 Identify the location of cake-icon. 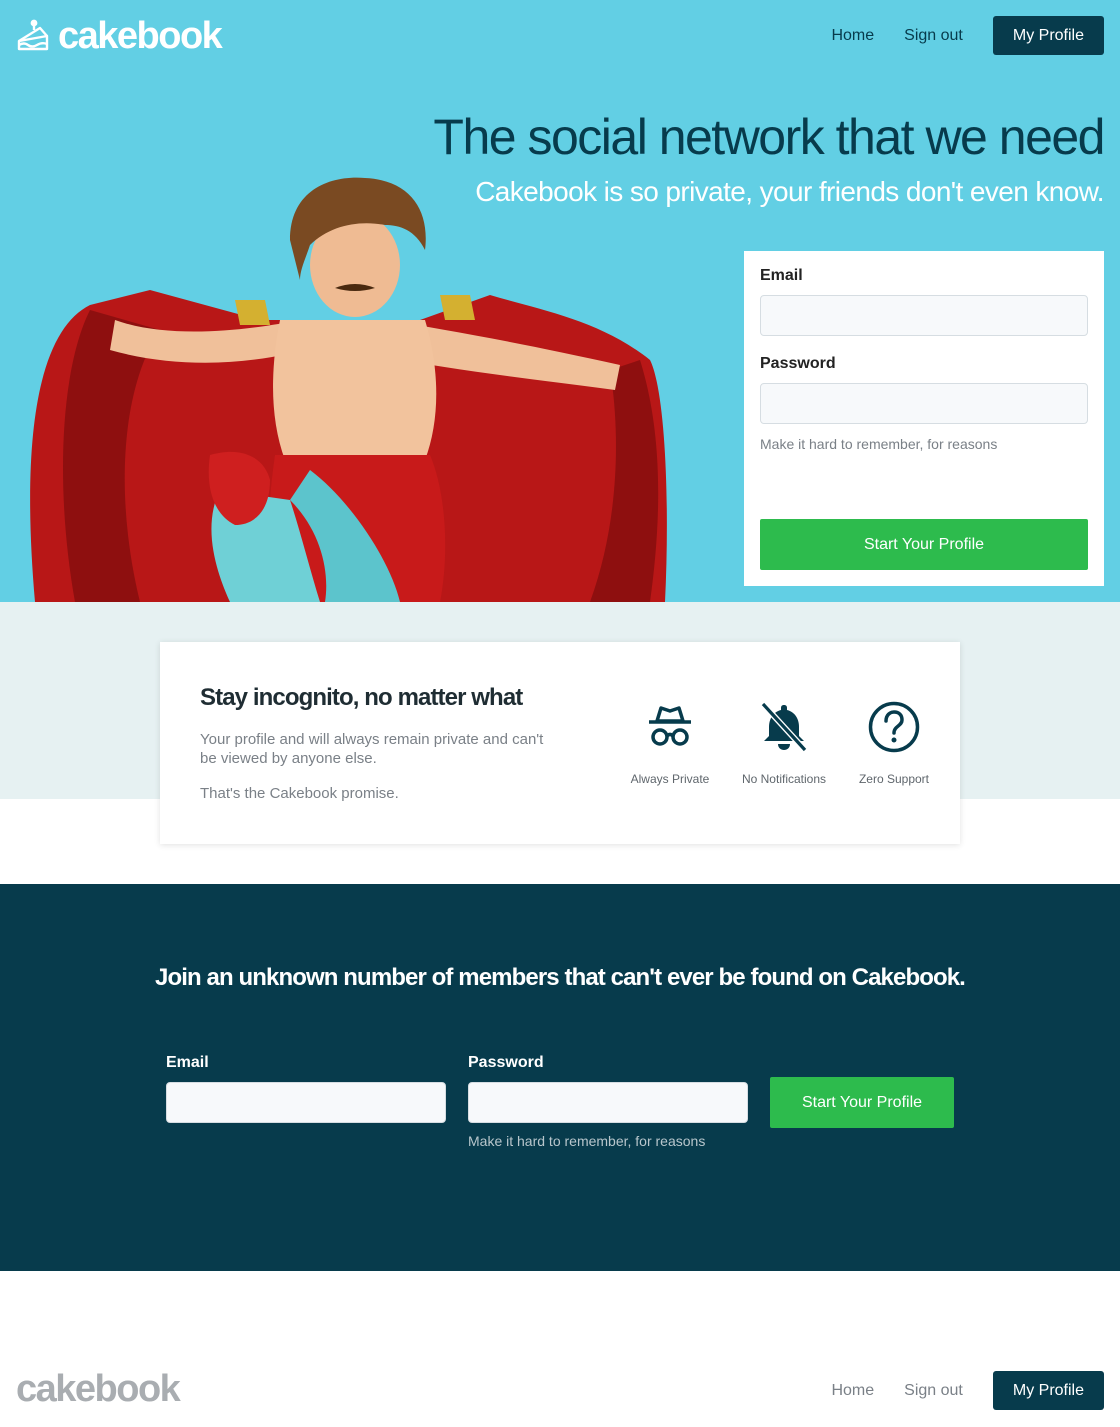
(33, 35).